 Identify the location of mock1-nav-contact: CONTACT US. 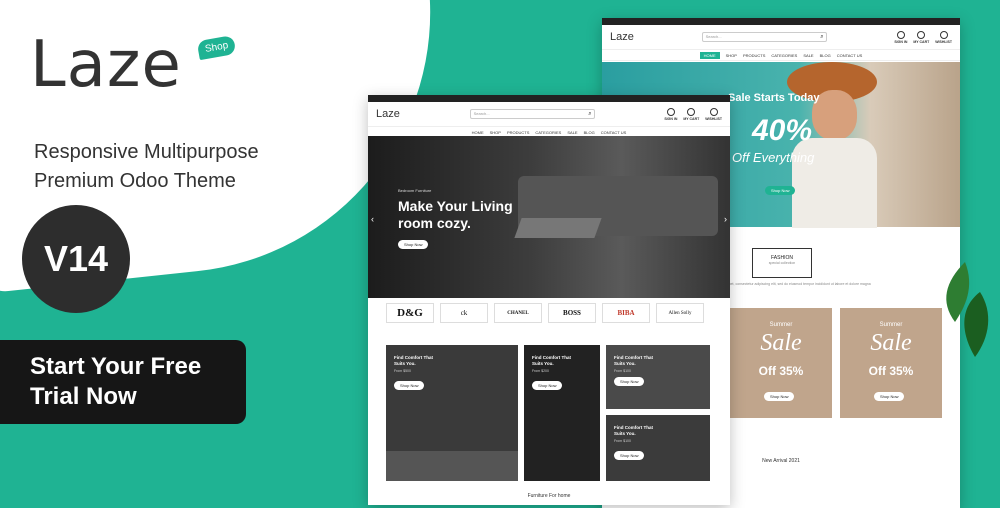
(614, 132).